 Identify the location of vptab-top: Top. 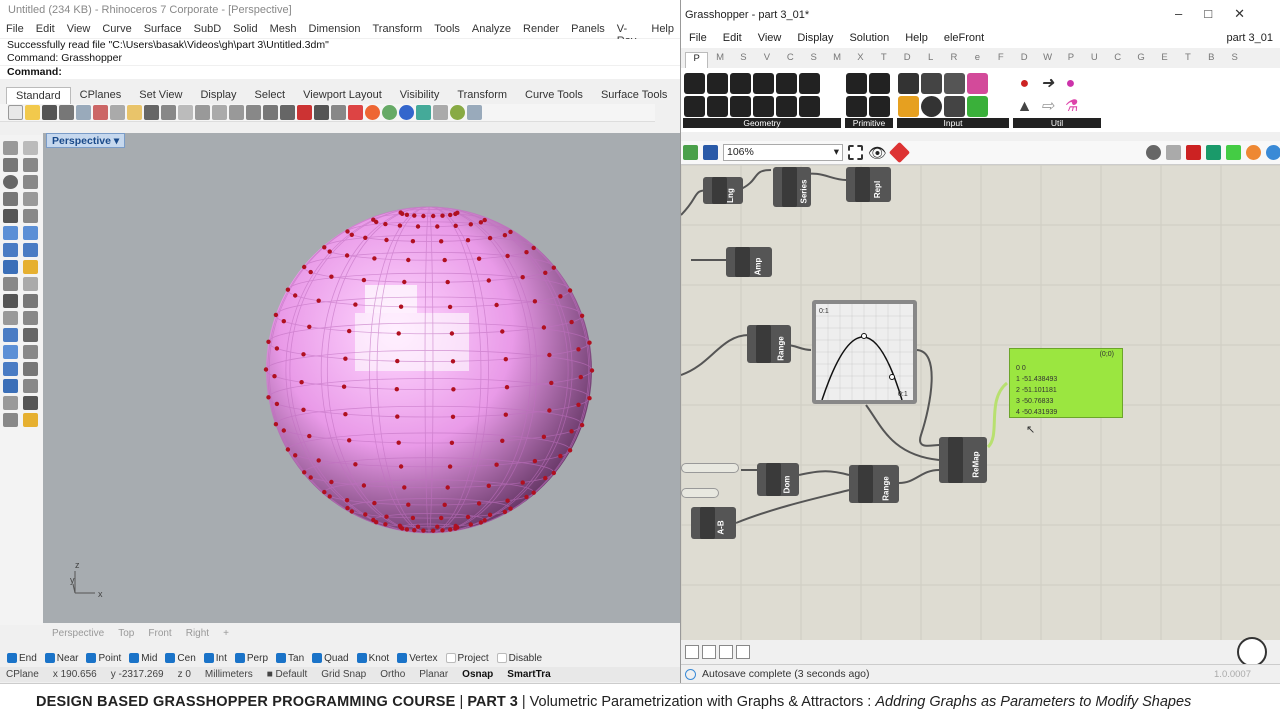
(126, 636).